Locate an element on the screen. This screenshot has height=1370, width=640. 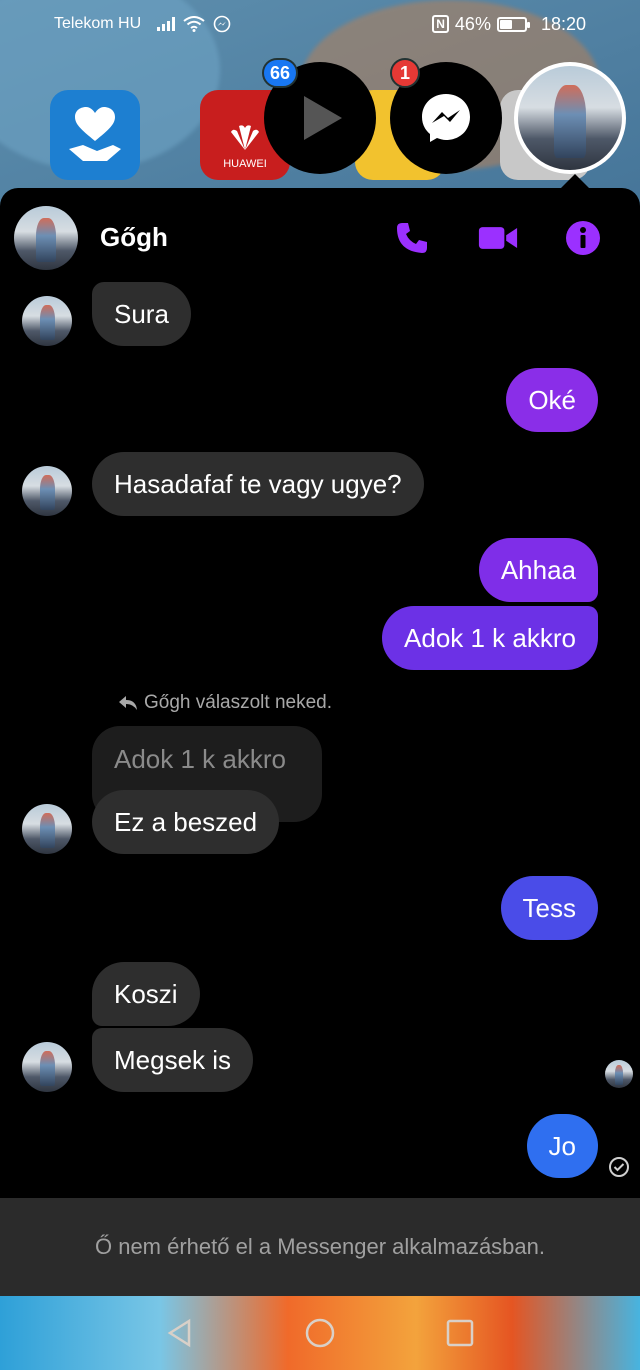
video-call-button is located at coordinates (498, 238).